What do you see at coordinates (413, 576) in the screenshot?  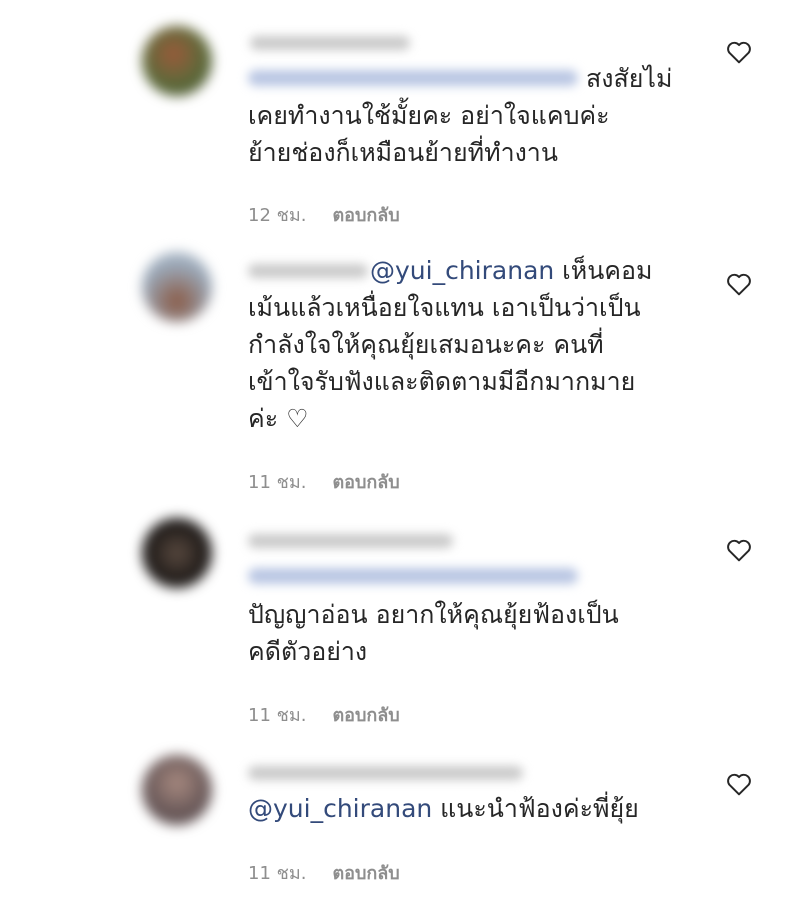 I see `mention-link` at bounding box center [413, 576].